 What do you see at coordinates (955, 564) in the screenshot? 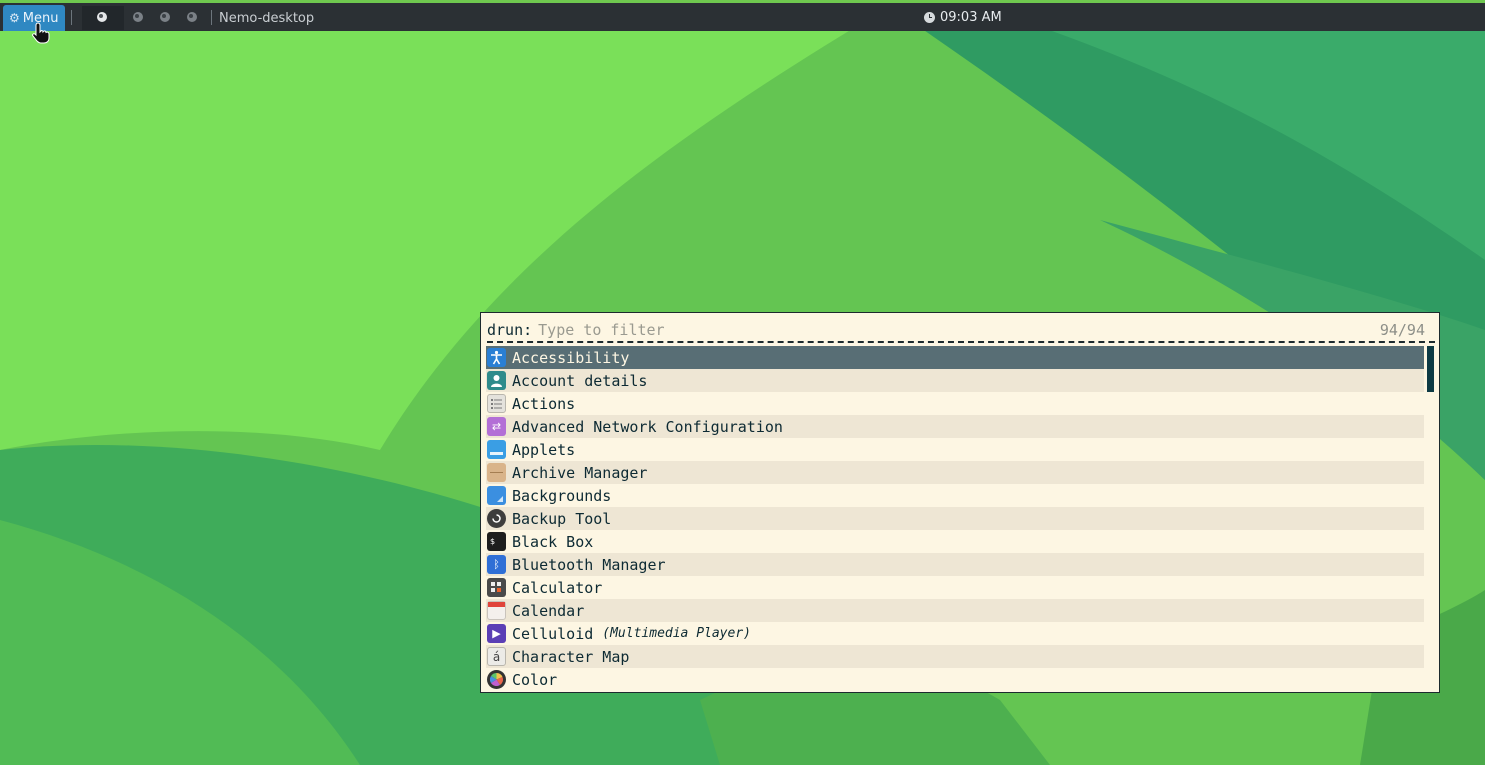
I see `list-item: ᛒ Bluetooth Manager` at bounding box center [955, 564].